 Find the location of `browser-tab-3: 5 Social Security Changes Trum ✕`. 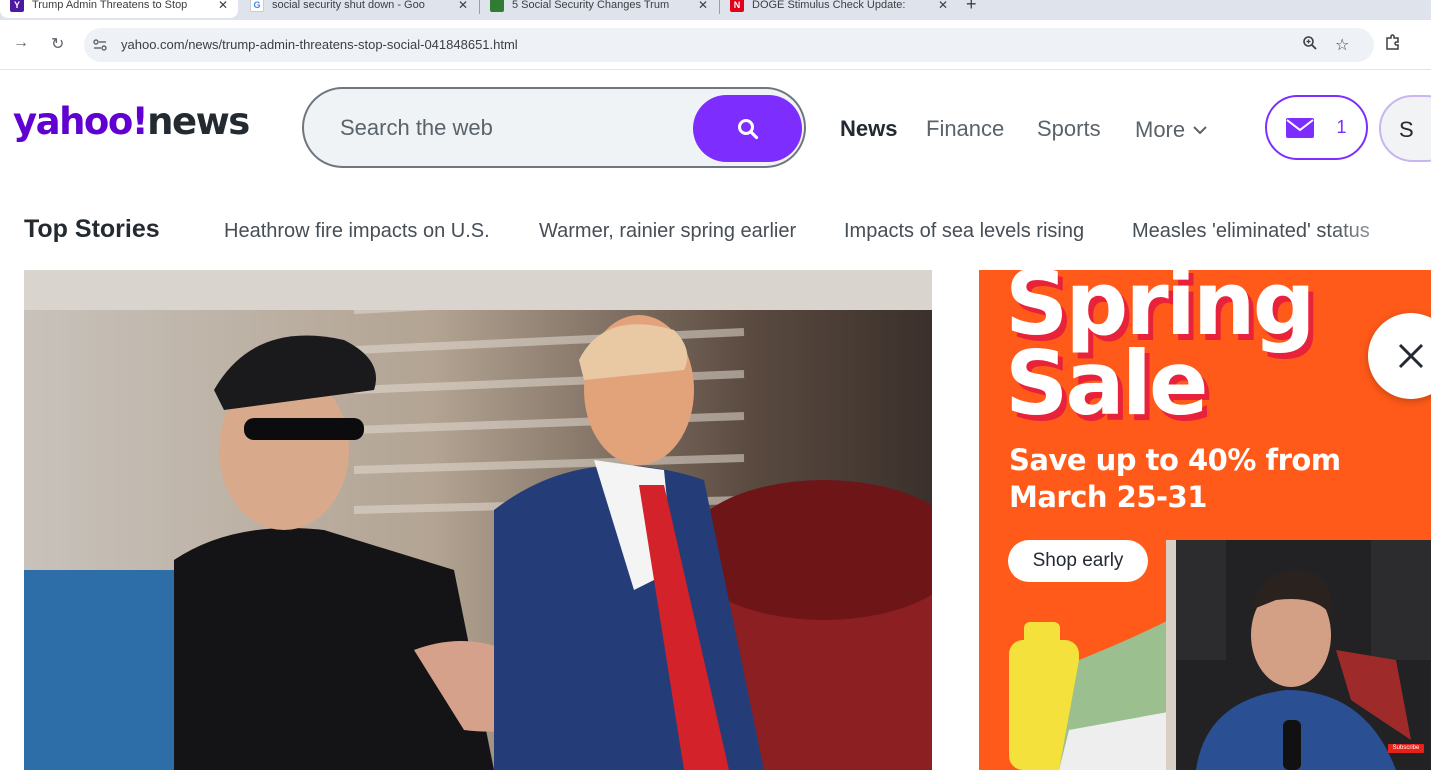

browser-tab-3: 5 Social Security Changes Trum ✕ is located at coordinates (599, 9).